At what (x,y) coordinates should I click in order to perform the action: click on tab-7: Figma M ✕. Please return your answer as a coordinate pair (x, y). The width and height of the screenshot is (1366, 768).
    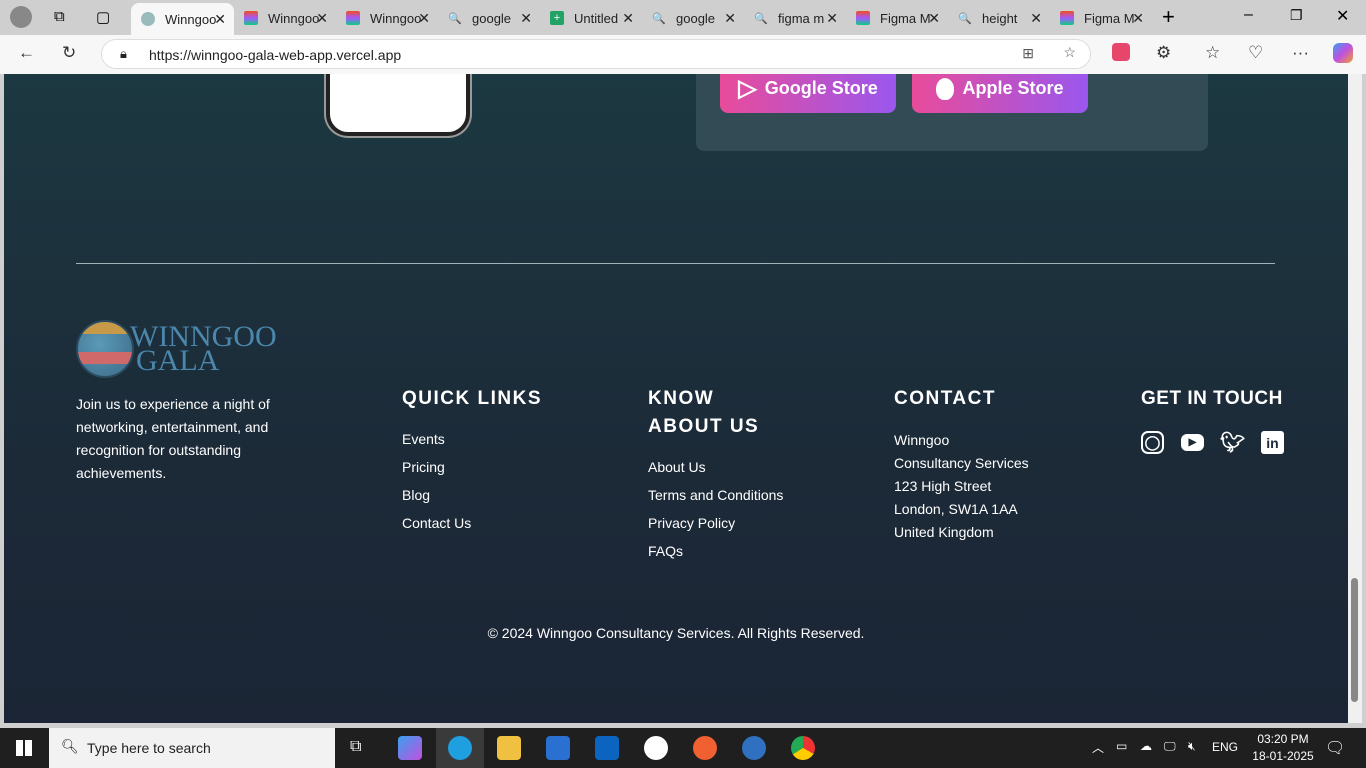
    Looking at the image, I should click on (897, 18).